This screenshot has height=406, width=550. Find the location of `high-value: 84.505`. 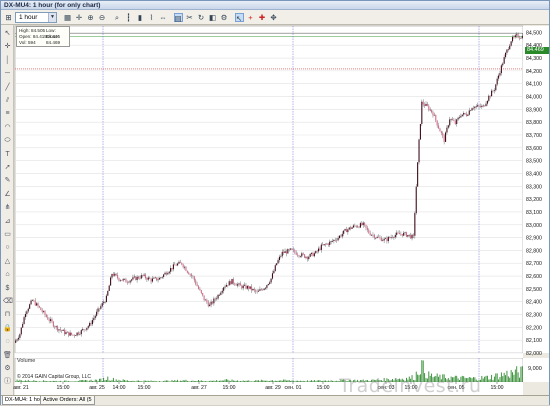

high-value: 84.505 is located at coordinates (38, 30).